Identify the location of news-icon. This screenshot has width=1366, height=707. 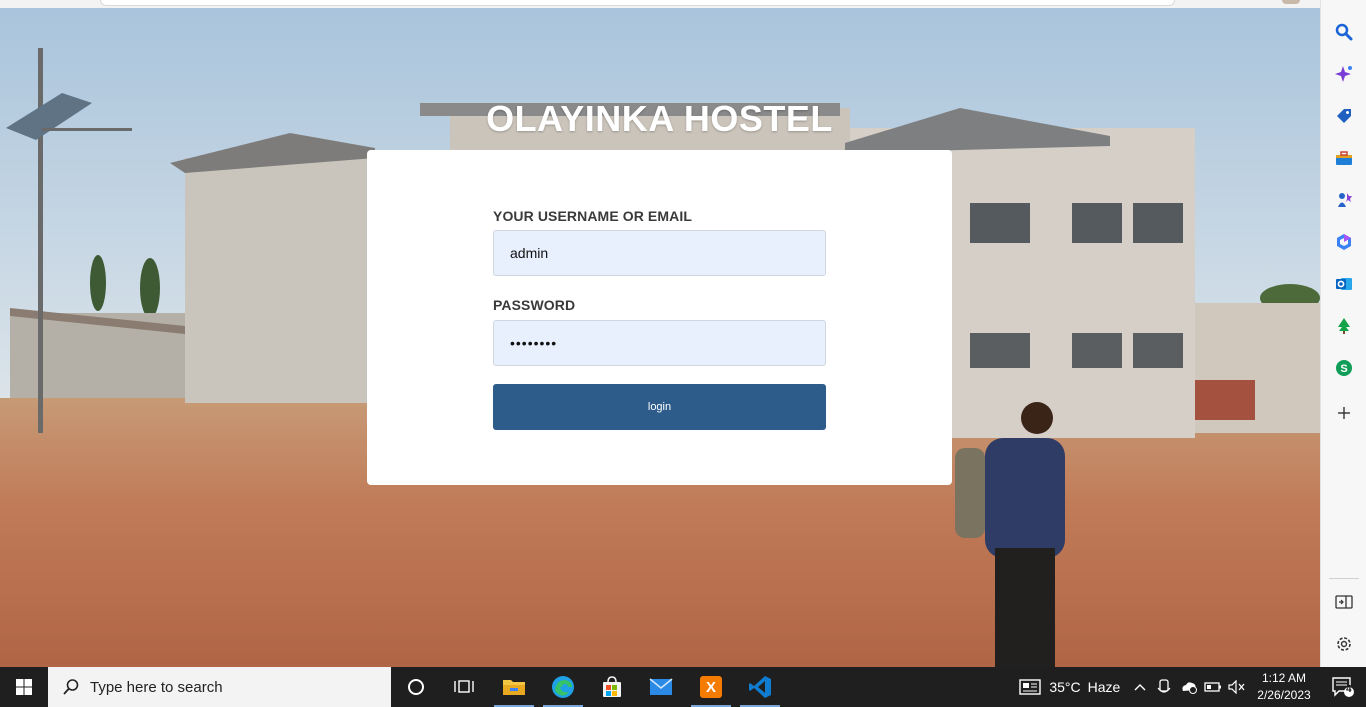
(1030, 687).